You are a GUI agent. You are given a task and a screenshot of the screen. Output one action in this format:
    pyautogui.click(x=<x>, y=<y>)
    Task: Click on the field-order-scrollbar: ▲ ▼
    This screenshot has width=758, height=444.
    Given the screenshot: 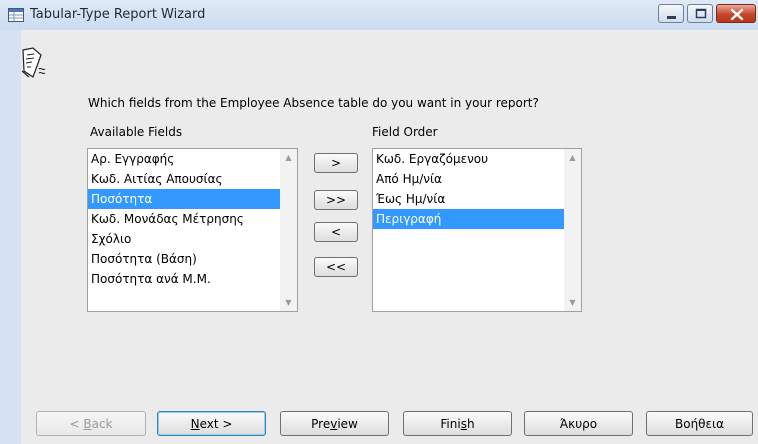 What is the action you would take?
    pyautogui.click(x=572, y=230)
    